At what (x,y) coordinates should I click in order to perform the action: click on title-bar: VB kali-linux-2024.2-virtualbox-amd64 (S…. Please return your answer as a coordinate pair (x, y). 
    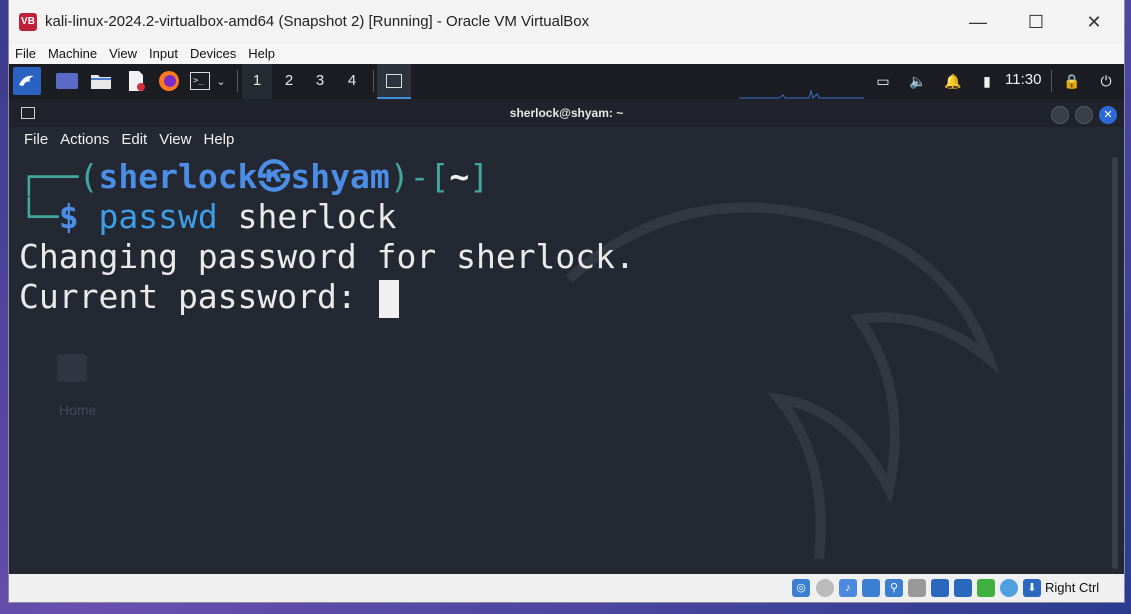
    Looking at the image, I should click on (566, 22).